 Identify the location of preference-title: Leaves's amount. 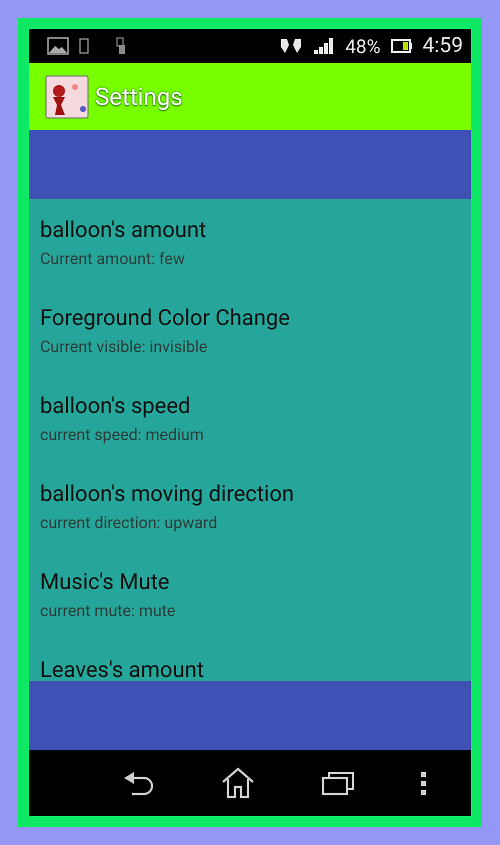
(122, 668).